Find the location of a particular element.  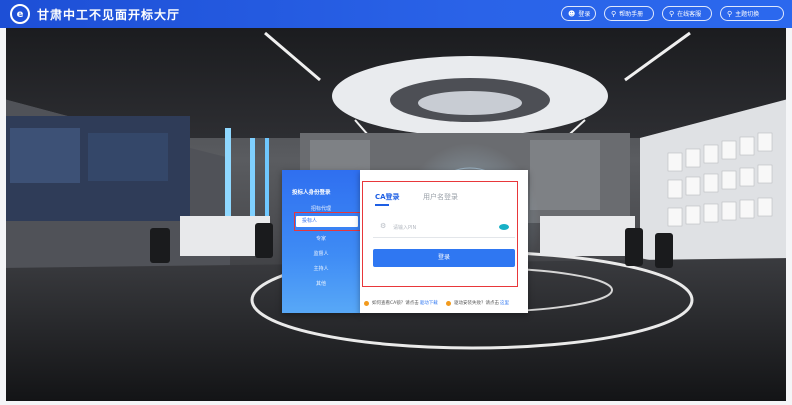

driver-download-link: 驱动下载 is located at coordinates (429, 303).